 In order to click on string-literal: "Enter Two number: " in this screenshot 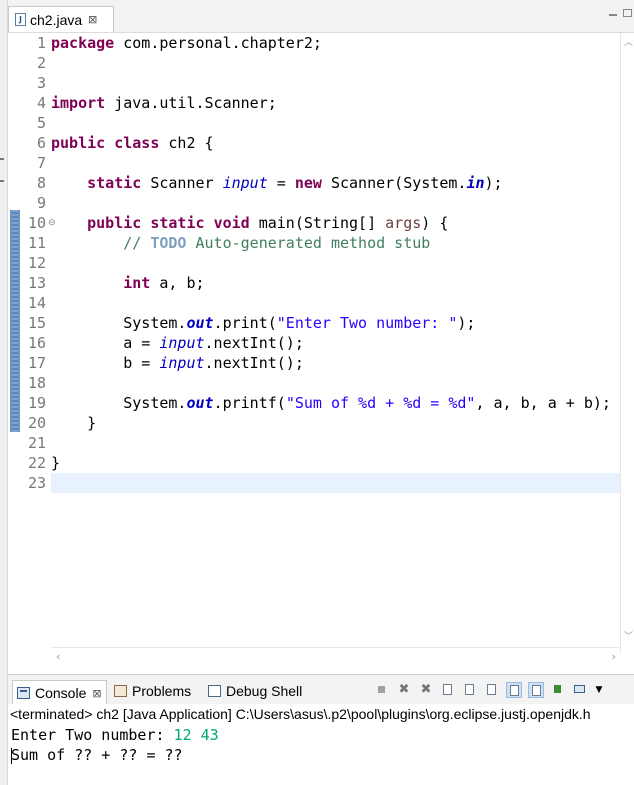, I will do `click(367, 323)`.